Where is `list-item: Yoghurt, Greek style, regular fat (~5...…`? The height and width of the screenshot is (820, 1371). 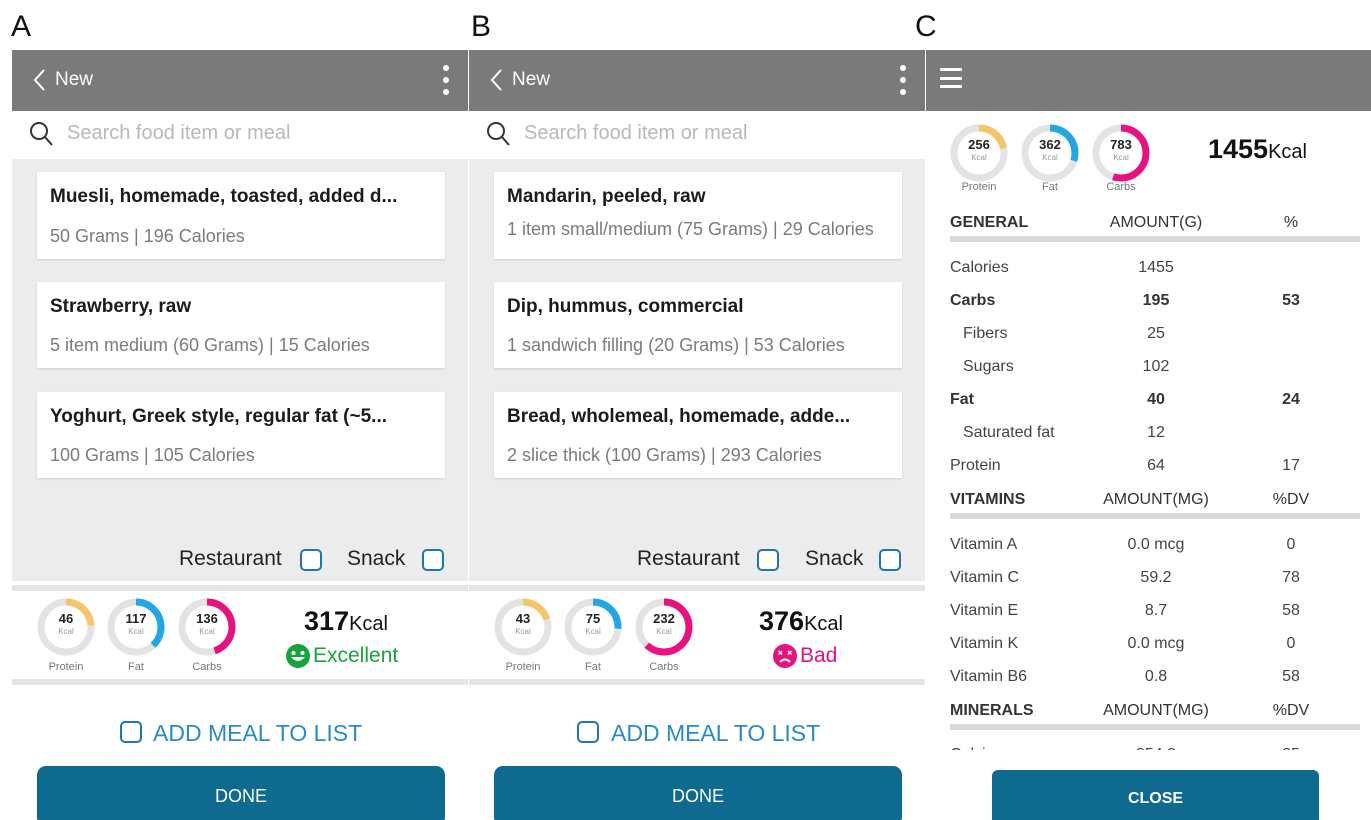 list-item: Yoghurt, Greek style, regular fat (~5...… is located at coordinates (241, 435).